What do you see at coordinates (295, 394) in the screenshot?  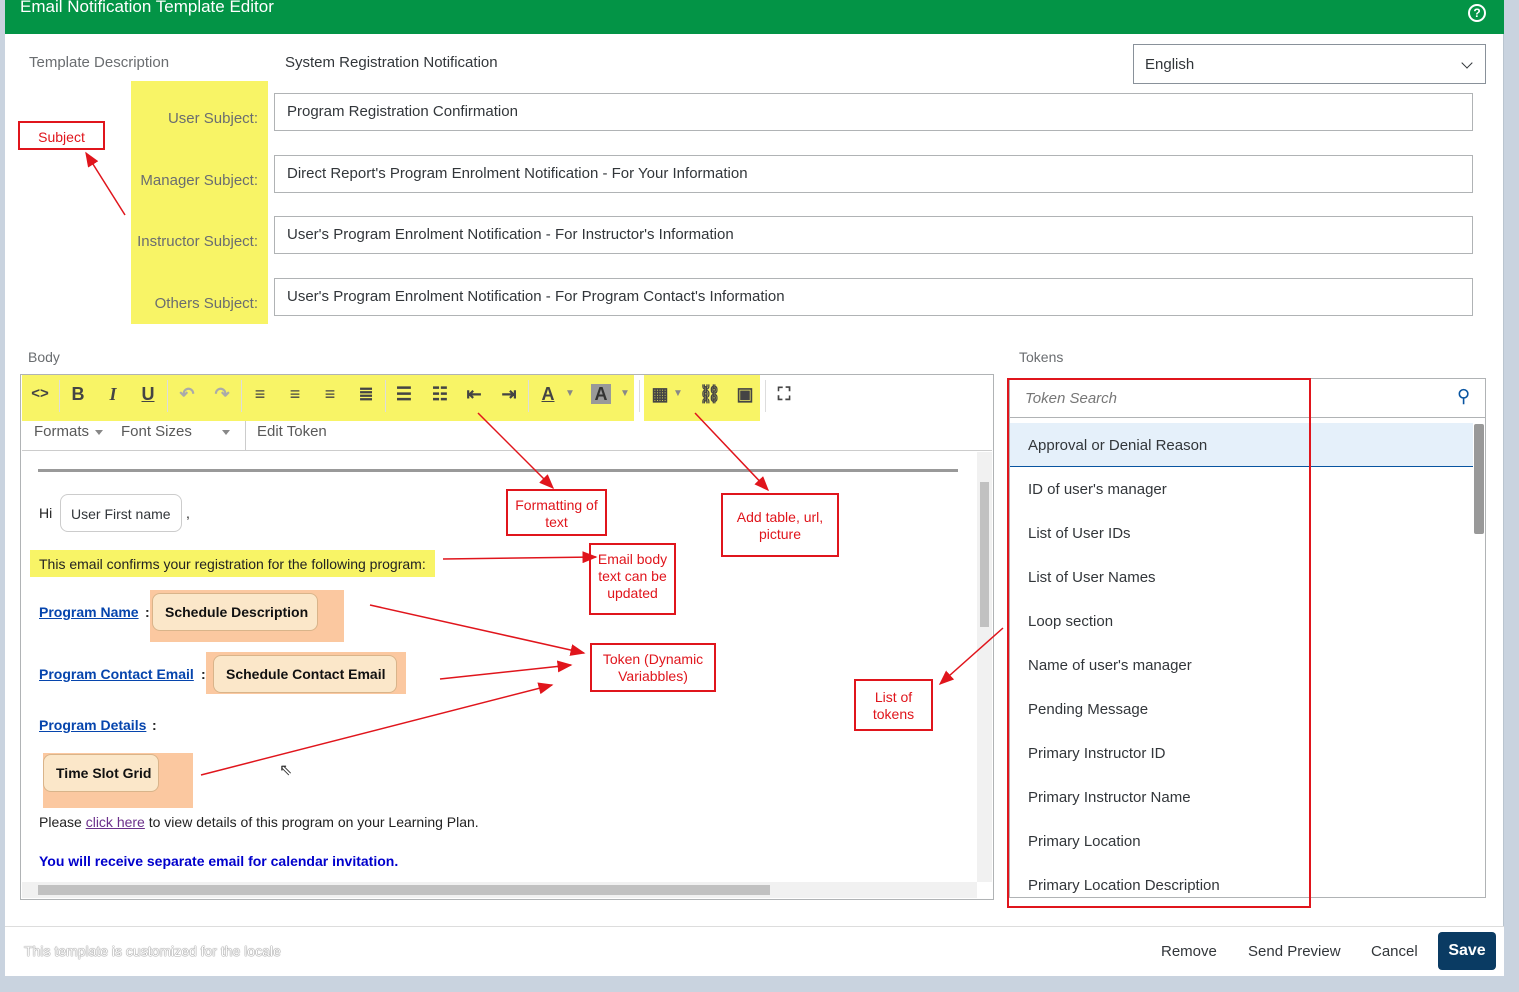 I see `align-center-icon: ≡` at bounding box center [295, 394].